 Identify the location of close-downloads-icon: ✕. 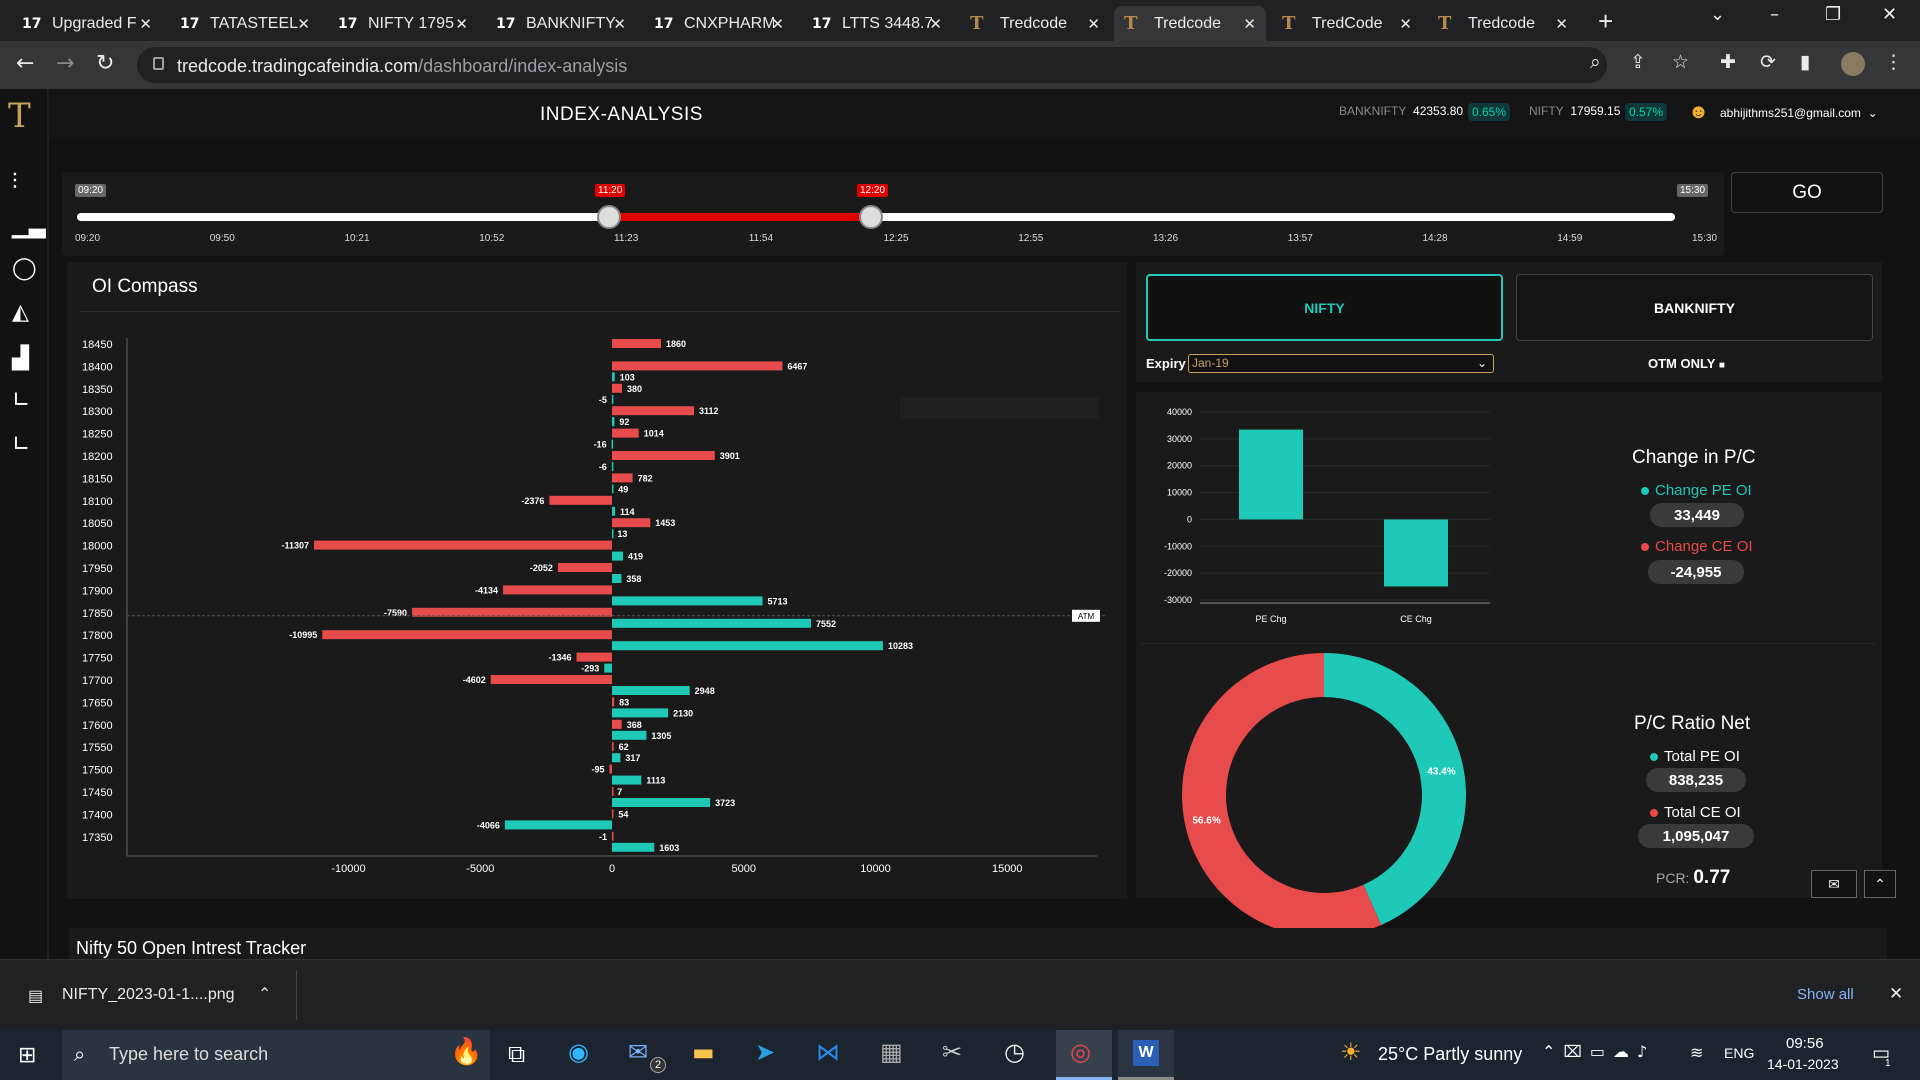
(1896, 994).